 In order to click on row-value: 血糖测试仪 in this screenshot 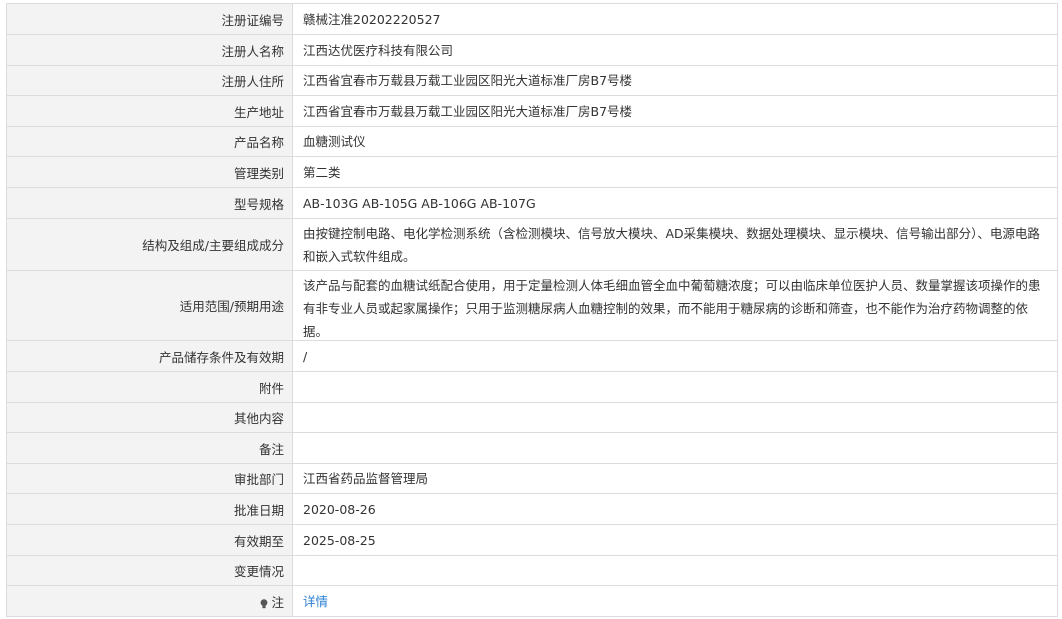, I will do `click(334, 141)`.